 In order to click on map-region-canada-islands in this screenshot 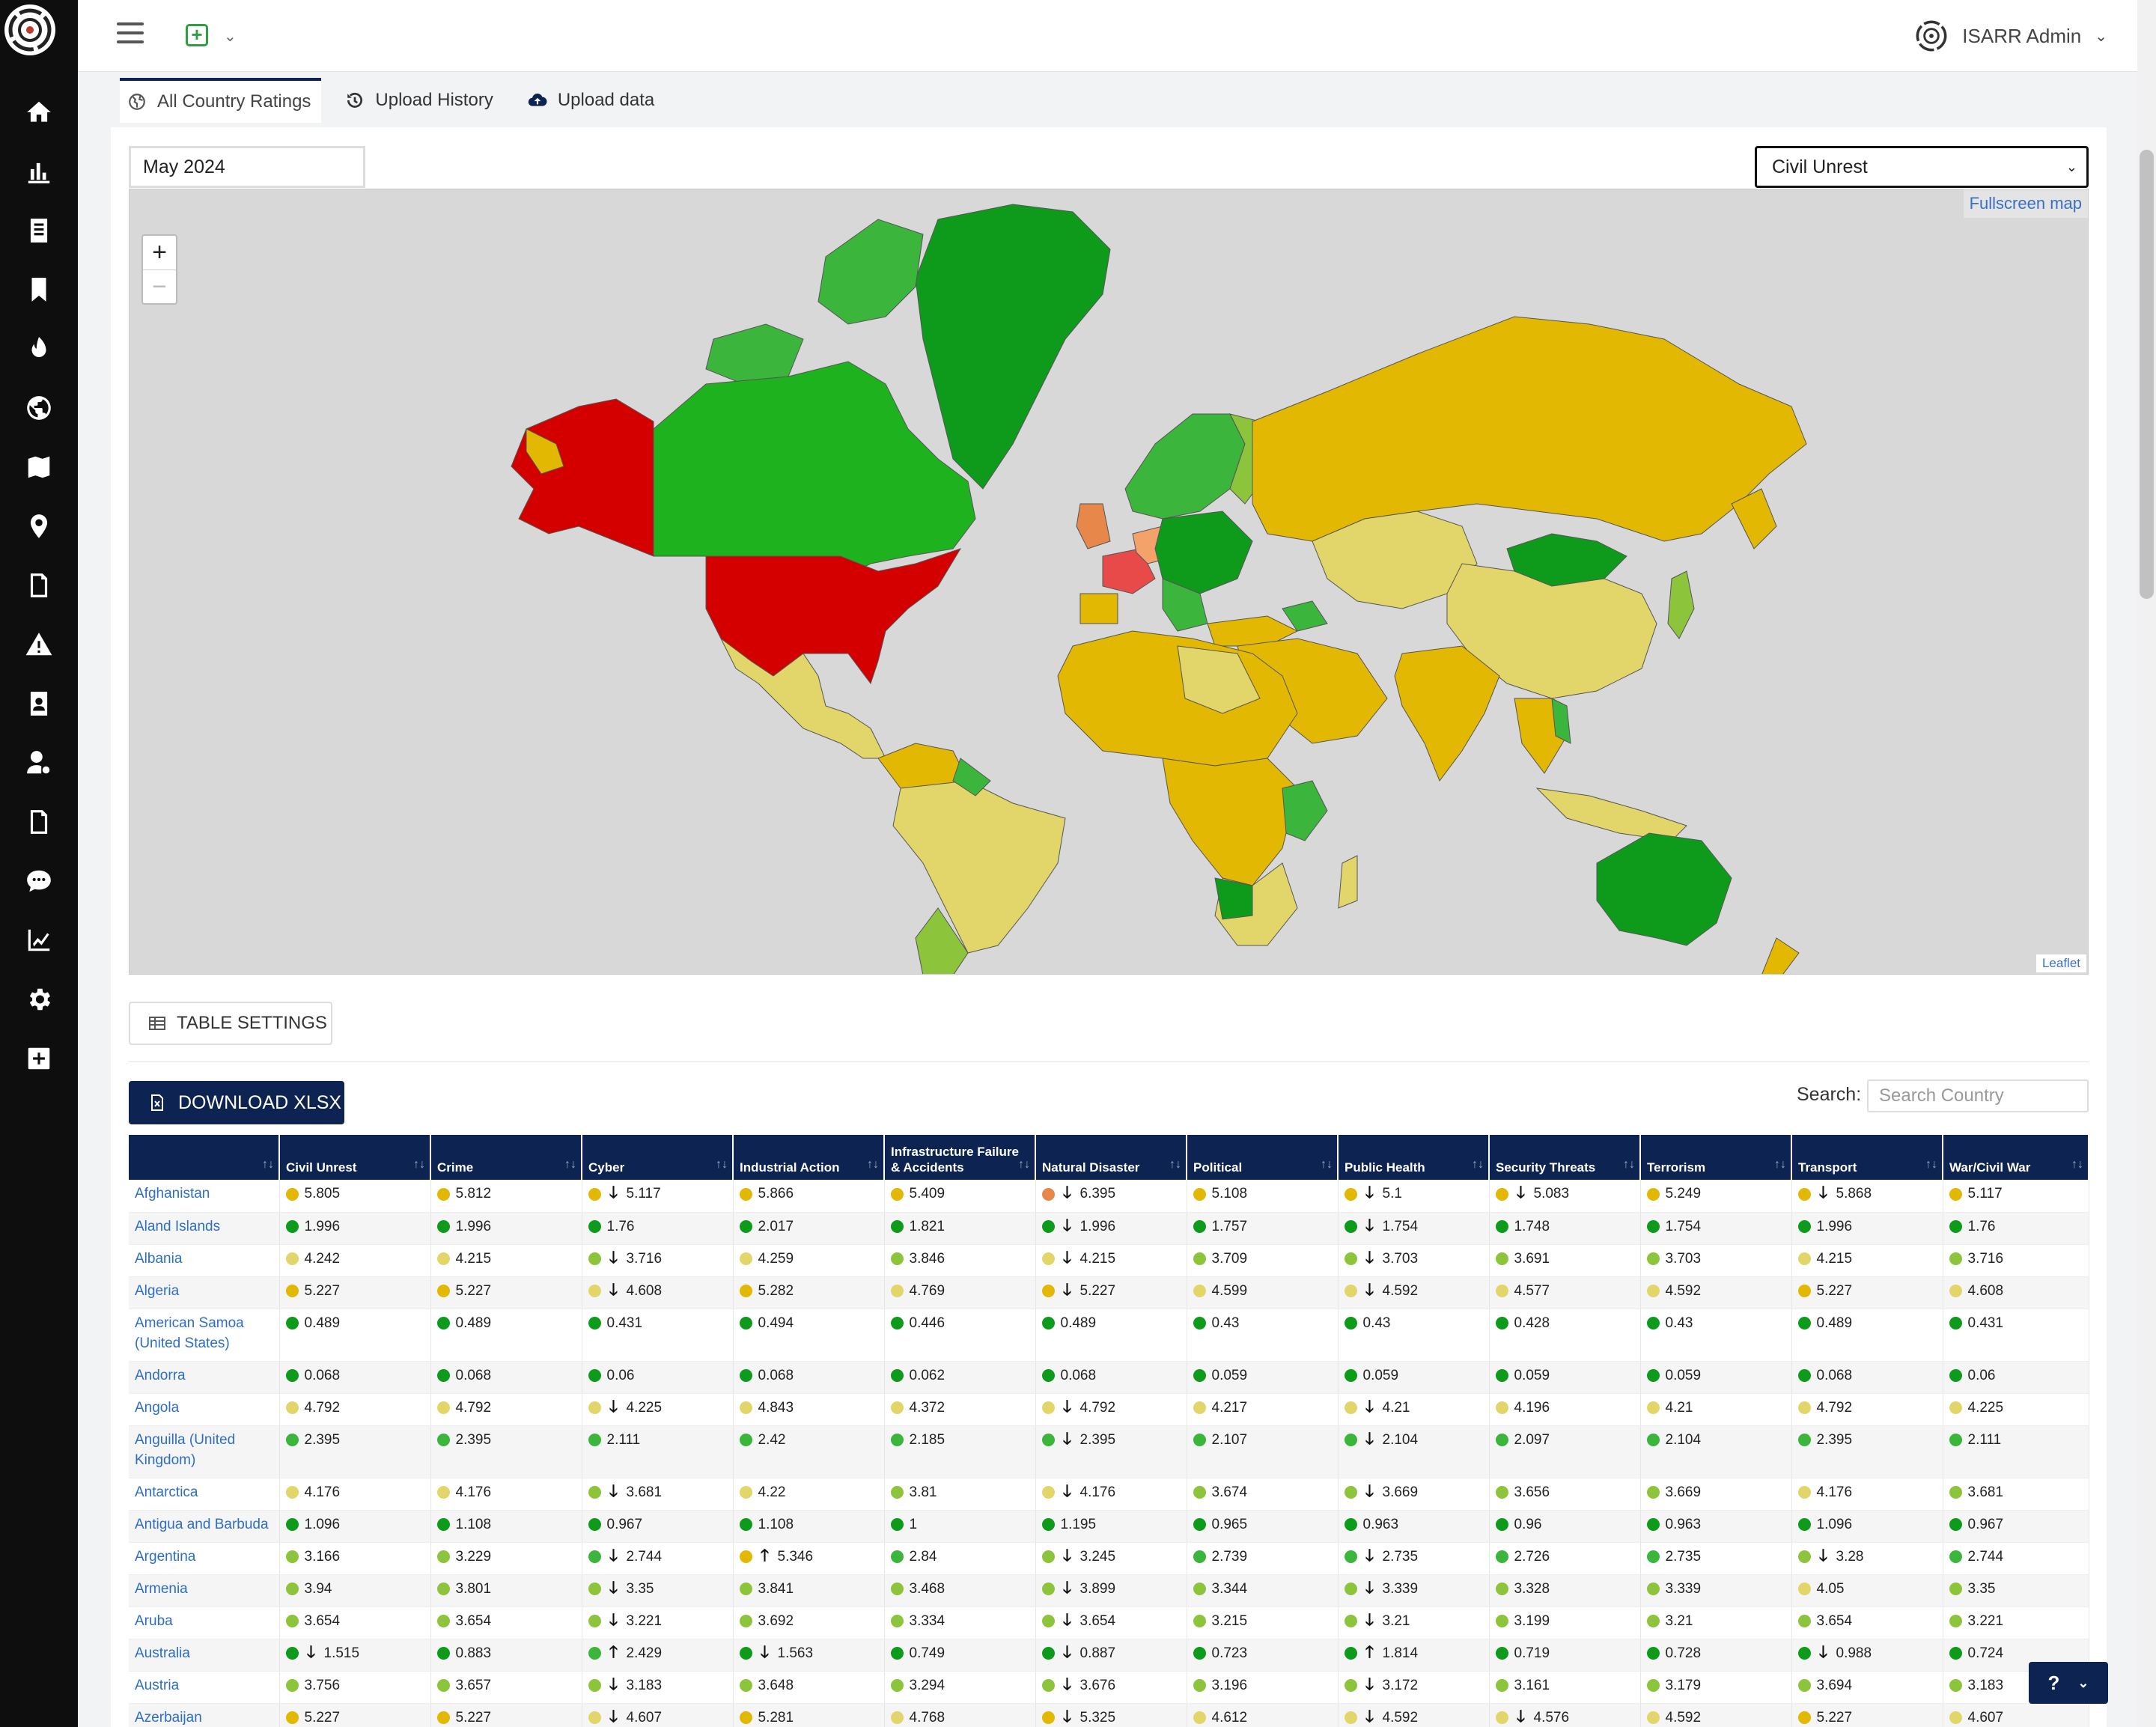, I will do `click(870, 272)`.